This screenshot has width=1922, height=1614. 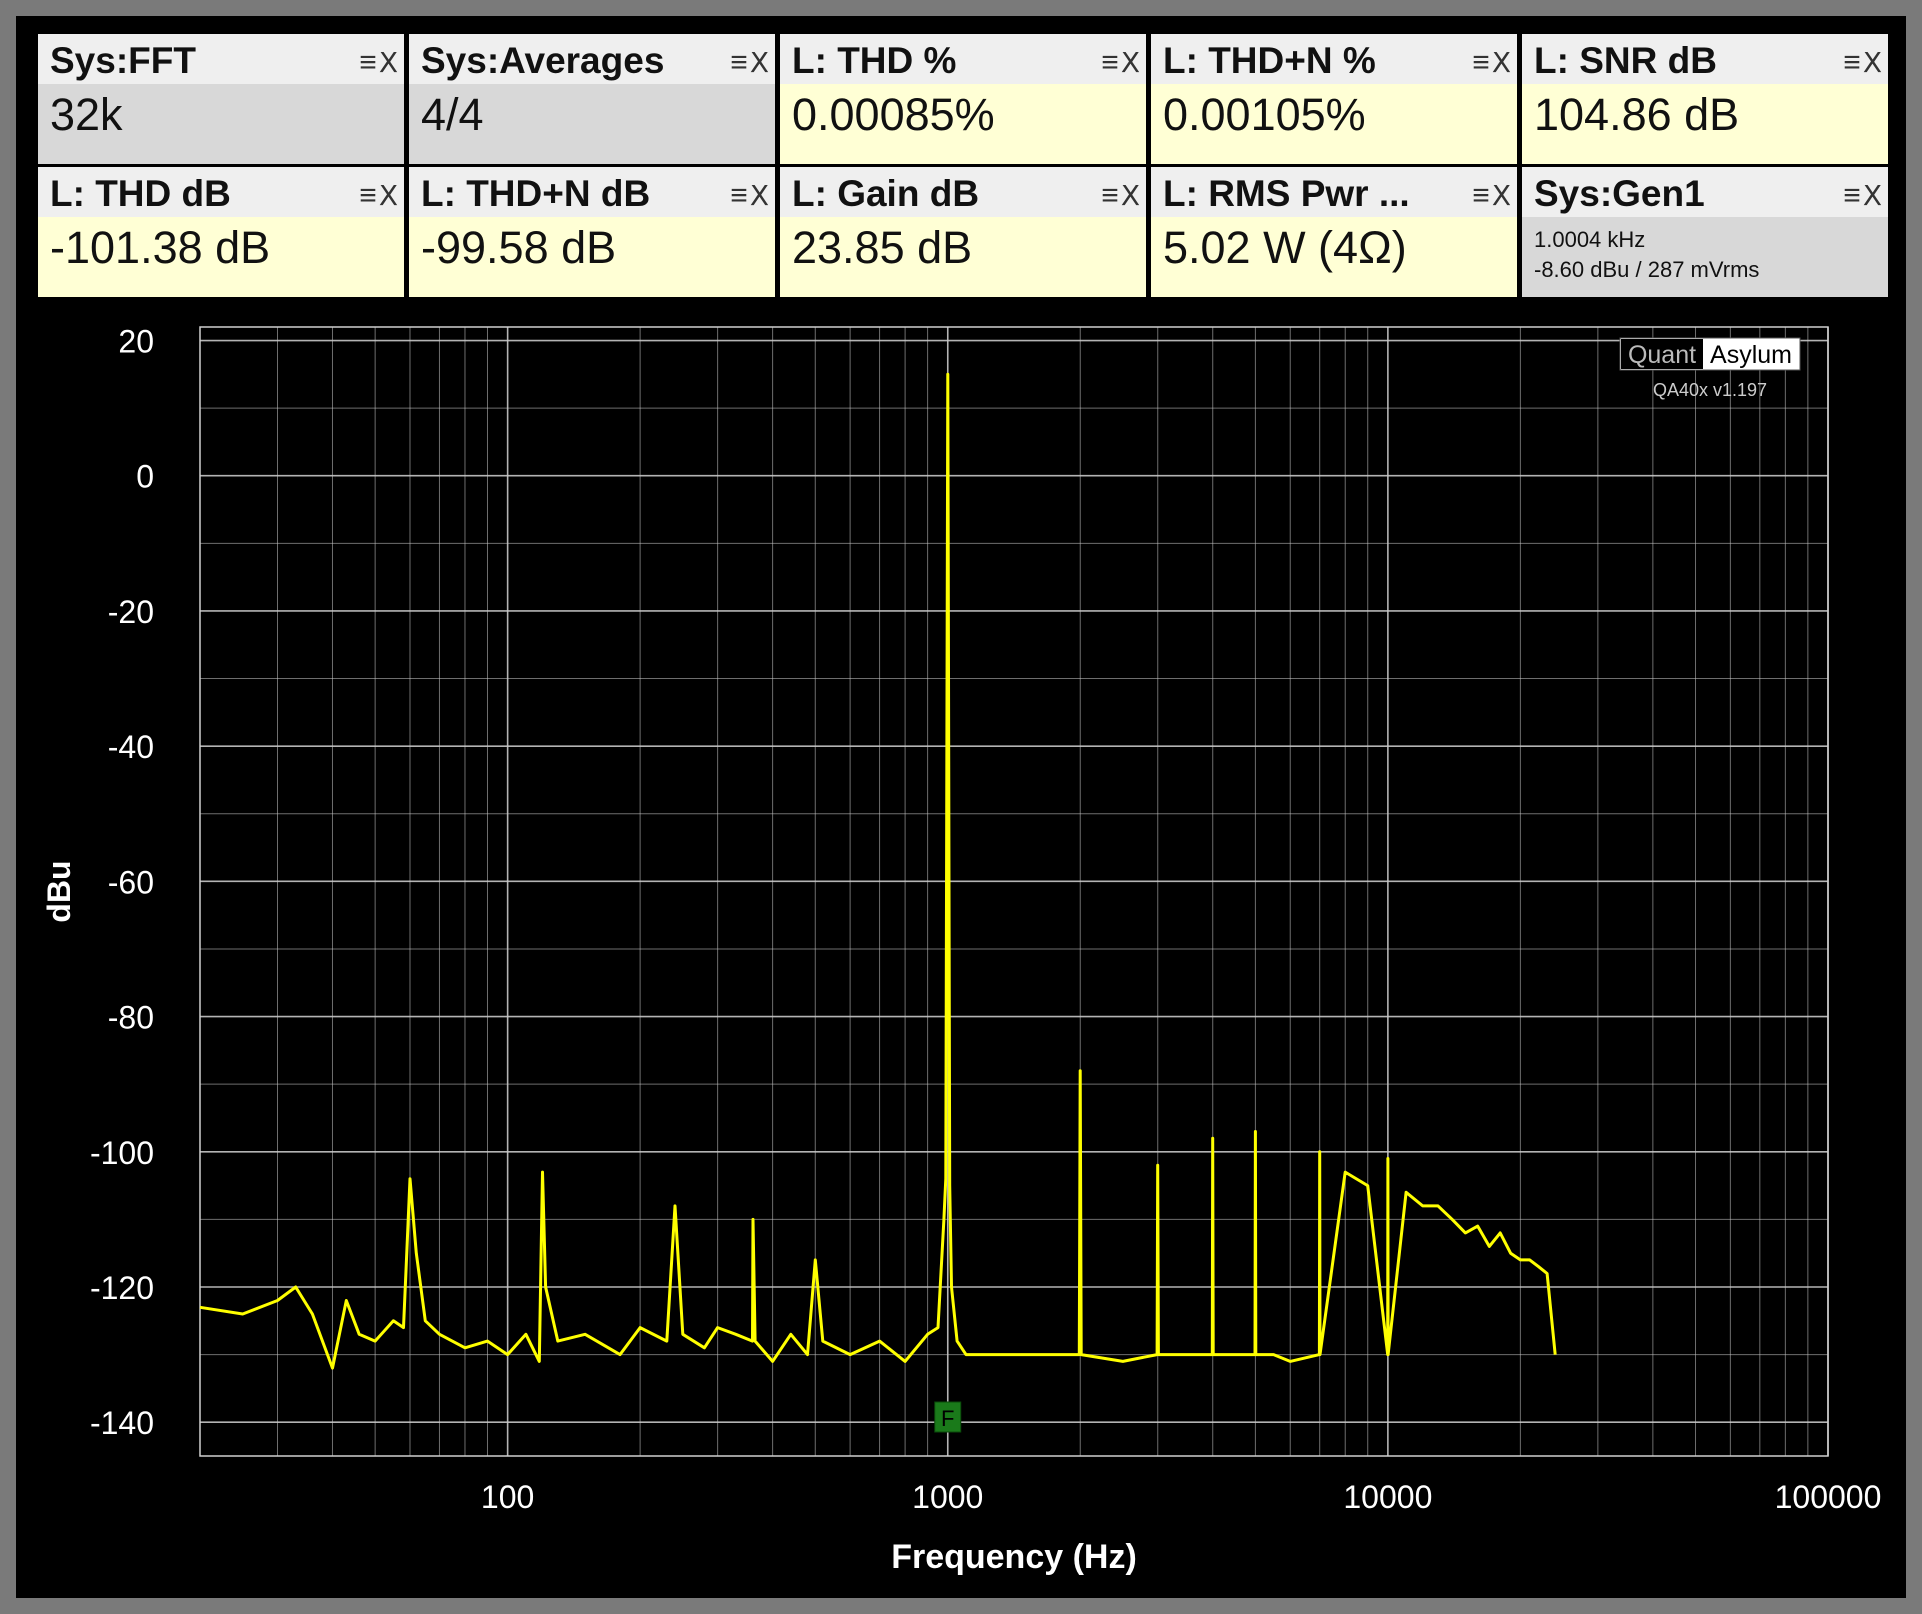 I want to click on y-tick-label: -20, so click(x=131, y=612).